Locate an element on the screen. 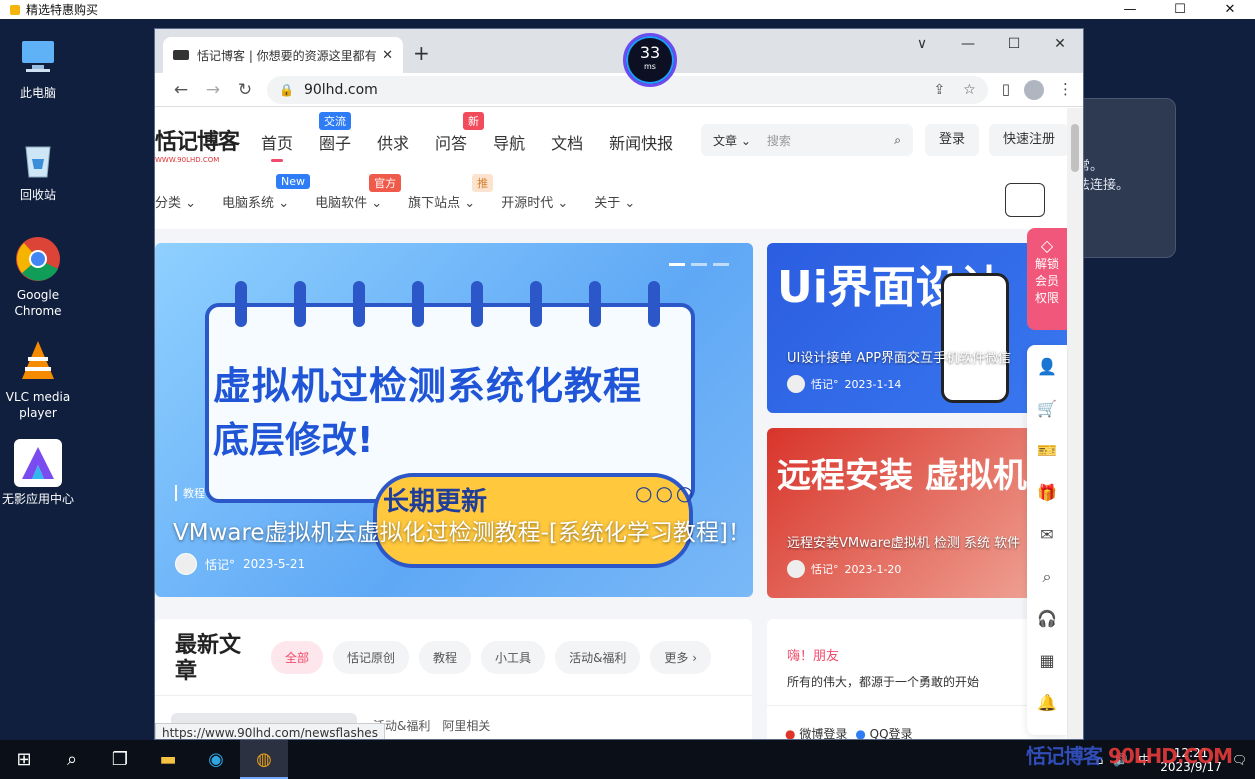 The image size is (1255, 779). nav-news: 新闻快报 is located at coordinates (641, 142).